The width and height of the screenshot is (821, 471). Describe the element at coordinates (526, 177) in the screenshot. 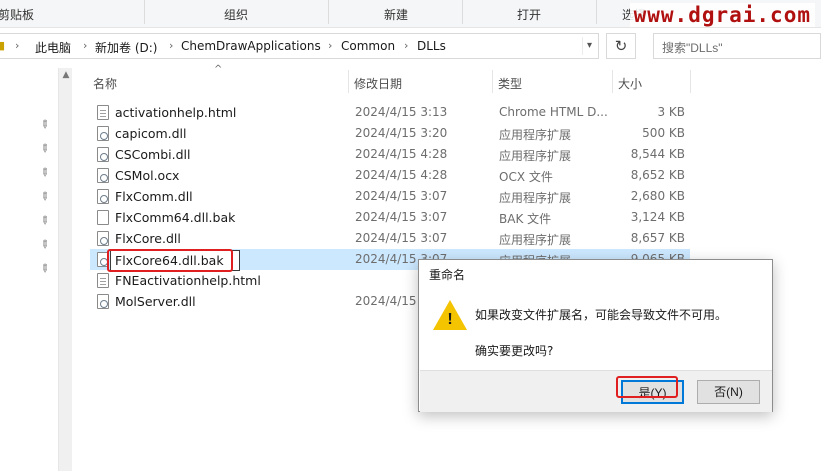

I see `file-type: OCX 文件` at that location.